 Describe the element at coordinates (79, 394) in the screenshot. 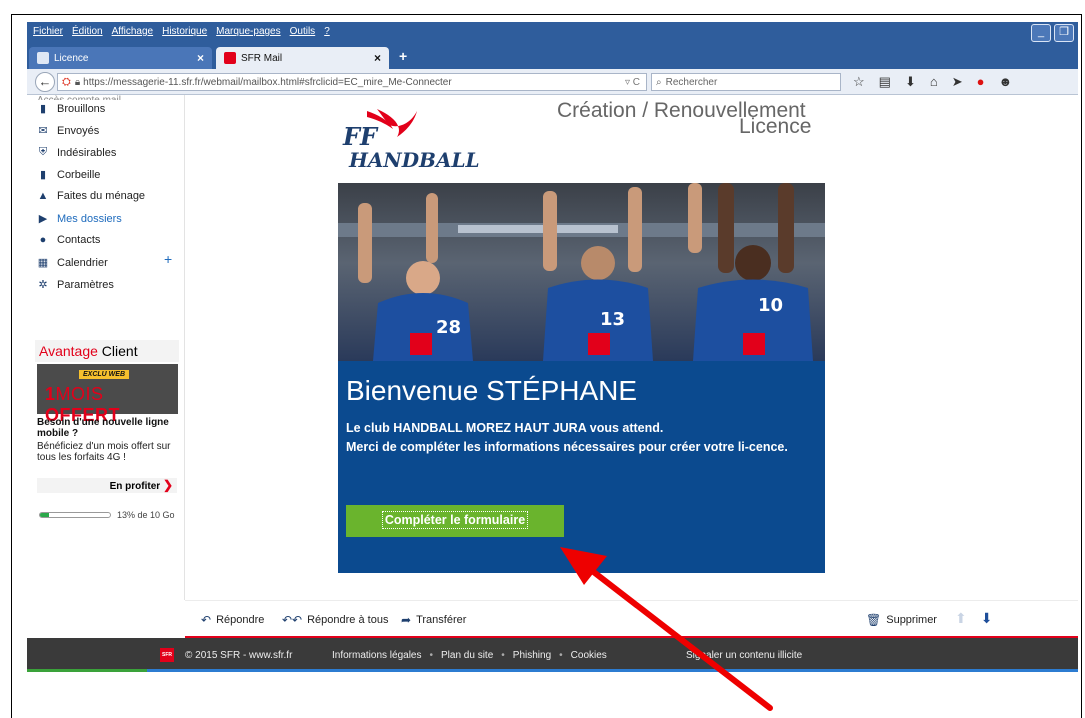

I see `ad-offer-month: MOIS` at that location.